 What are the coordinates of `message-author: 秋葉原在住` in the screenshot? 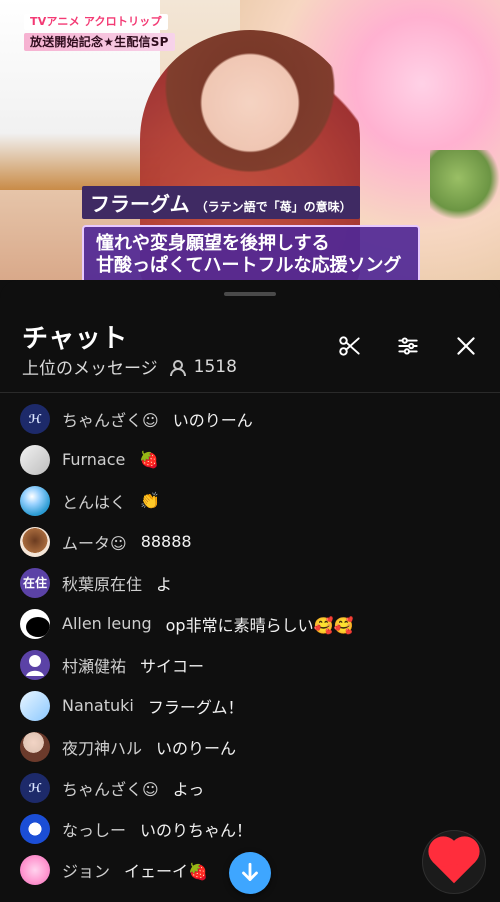 It's located at (102, 583).